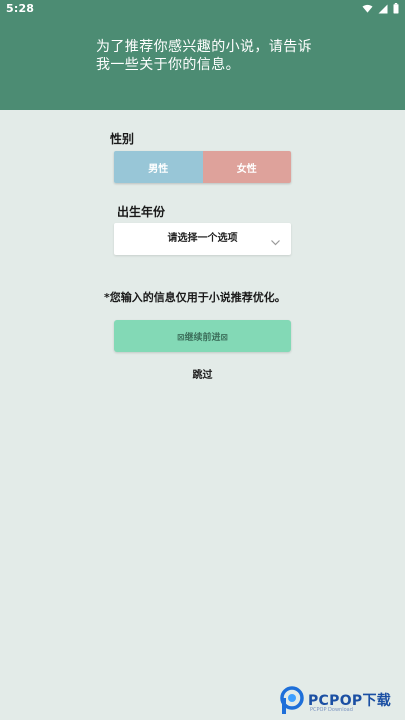  Describe the element at coordinates (340, 700) in the screenshot. I see `watermark: PCPOP下载 PCPOP Download` at that location.